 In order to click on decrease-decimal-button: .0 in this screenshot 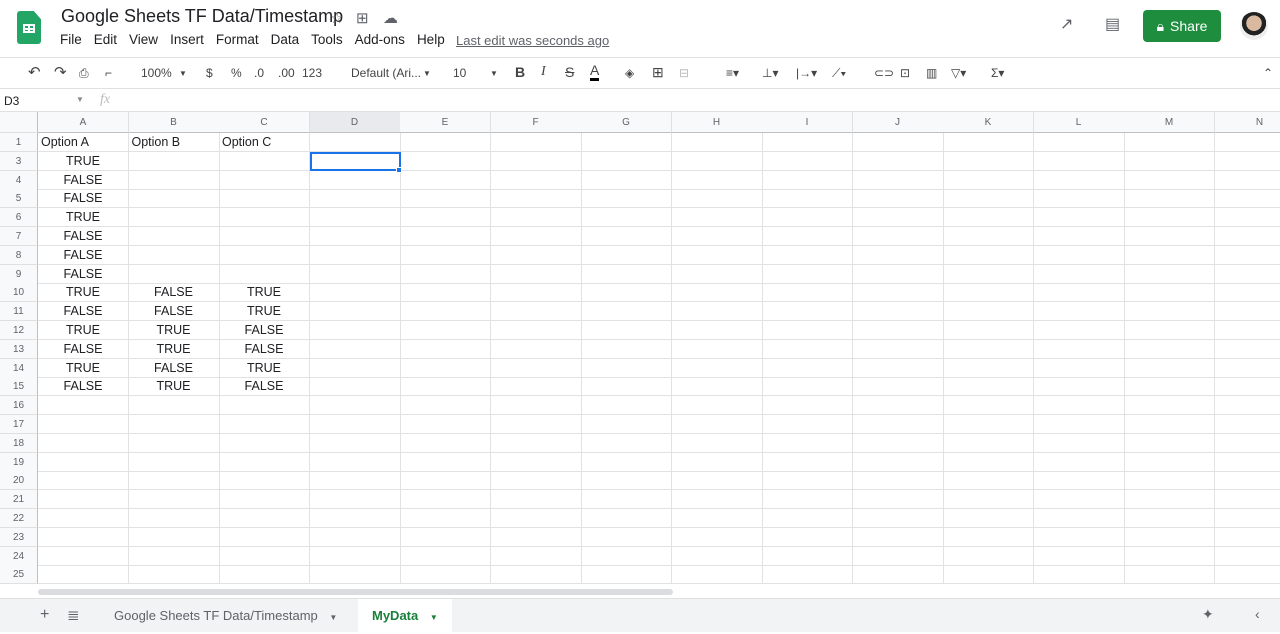, I will do `click(259, 73)`.